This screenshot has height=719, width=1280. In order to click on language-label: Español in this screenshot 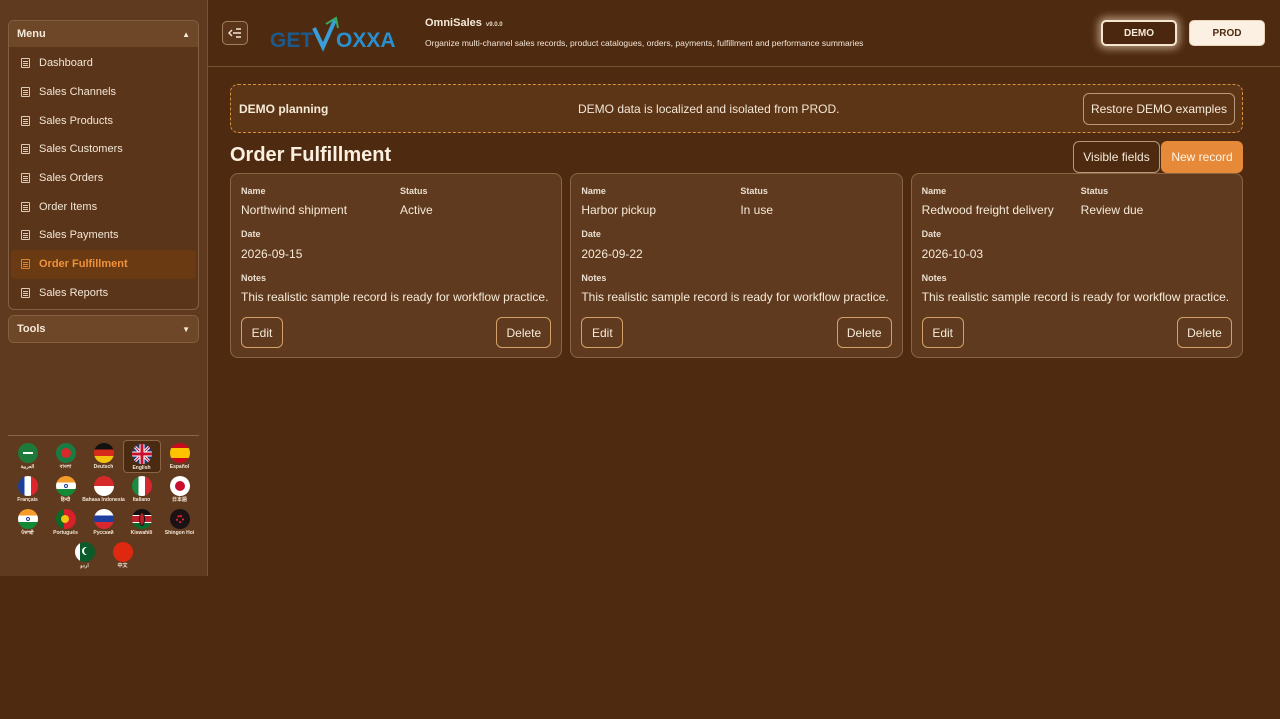, I will do `click(179, 467)`.